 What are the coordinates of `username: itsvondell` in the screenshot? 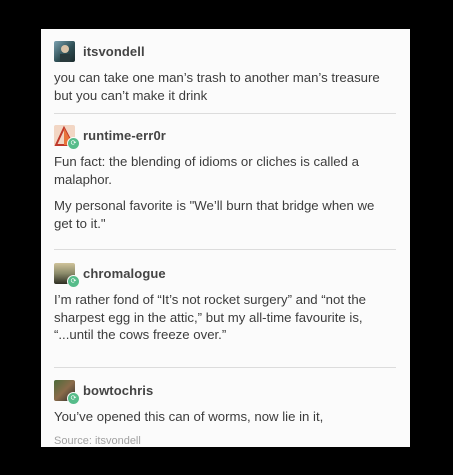 It's located at (114, 51).